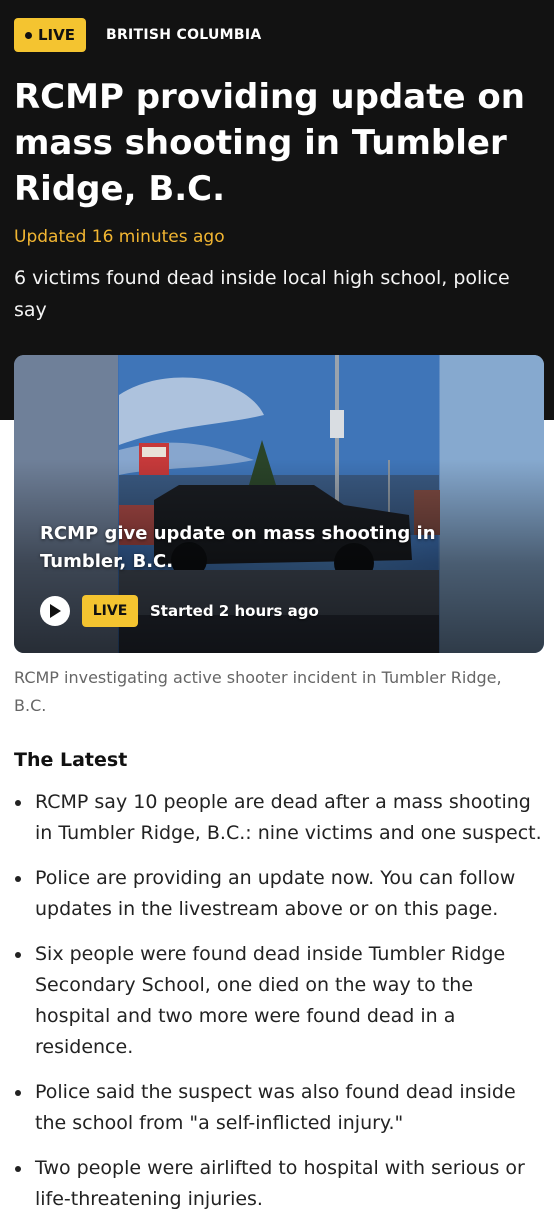 The height and width of the screenshot is (1229, 554). I want to click on section-link: BRITISH COLUMBIA, so click(184, 35).